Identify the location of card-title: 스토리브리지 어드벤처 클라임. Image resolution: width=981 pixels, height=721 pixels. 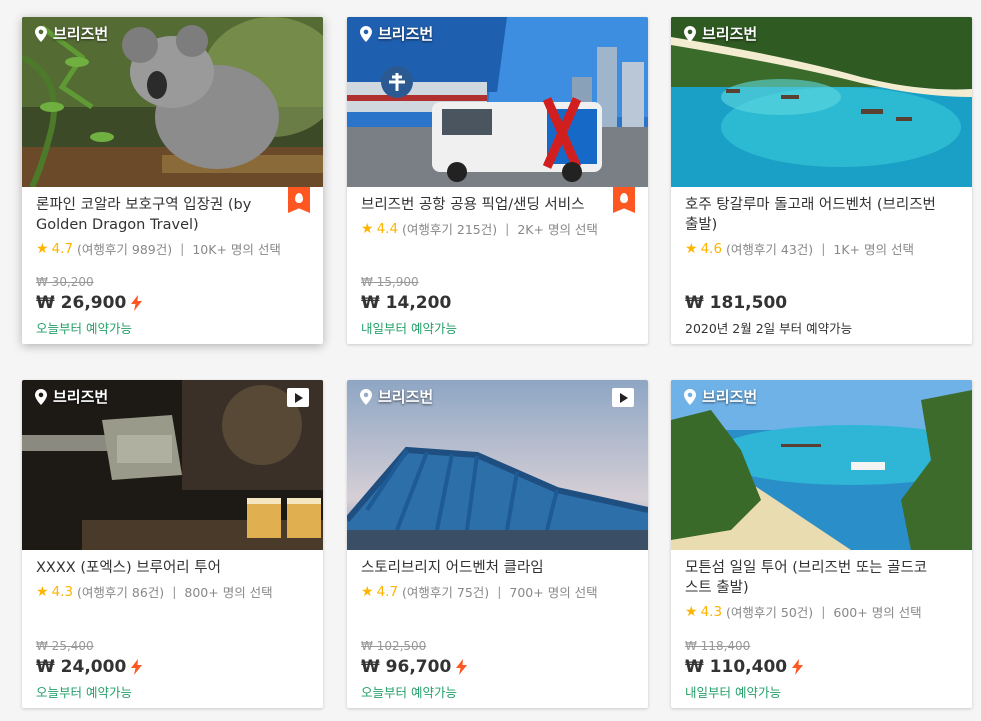
(497, 568).